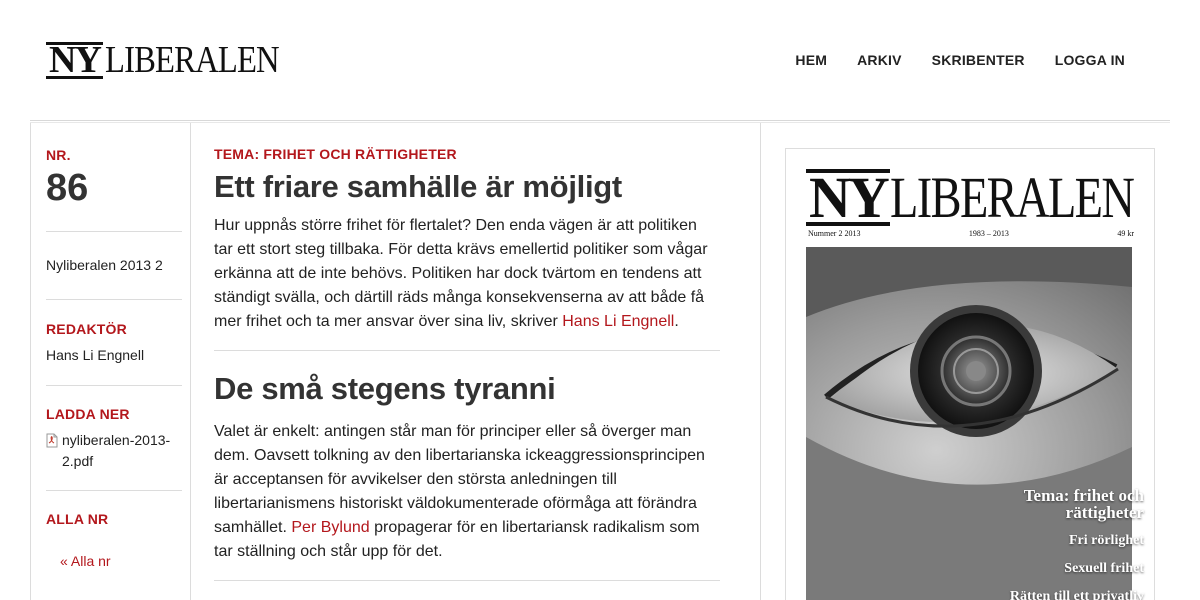 The width and height of the screenshot is (1200, 600). What do you see at coordinates (335, 154) in the screenshot?
I see `article-kicker: TEMA: FRIHET OCH RÄTTIGHETER` at bounding box center [335, 154].